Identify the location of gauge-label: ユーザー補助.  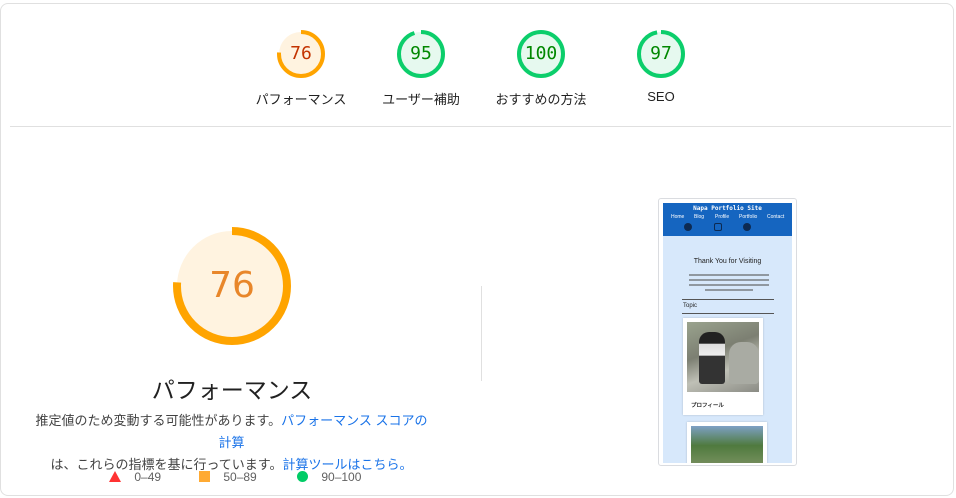
(421, 99).